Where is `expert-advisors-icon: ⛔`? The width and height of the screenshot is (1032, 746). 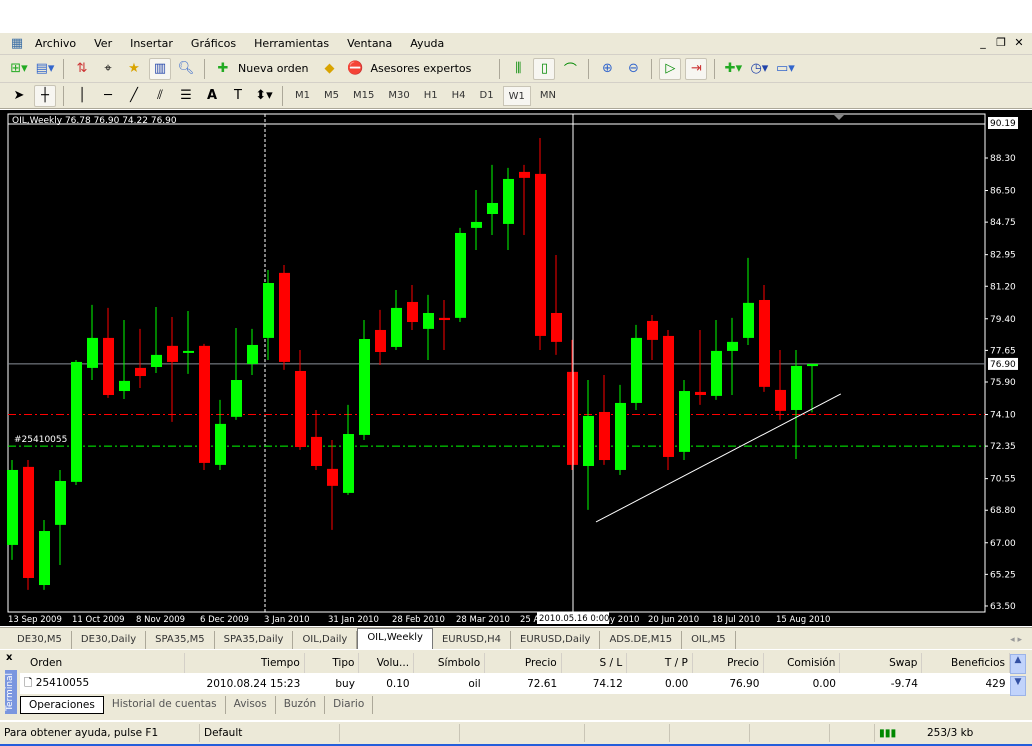 expert-advisors-icon: ⛔ is located at coordinates (356, 69).